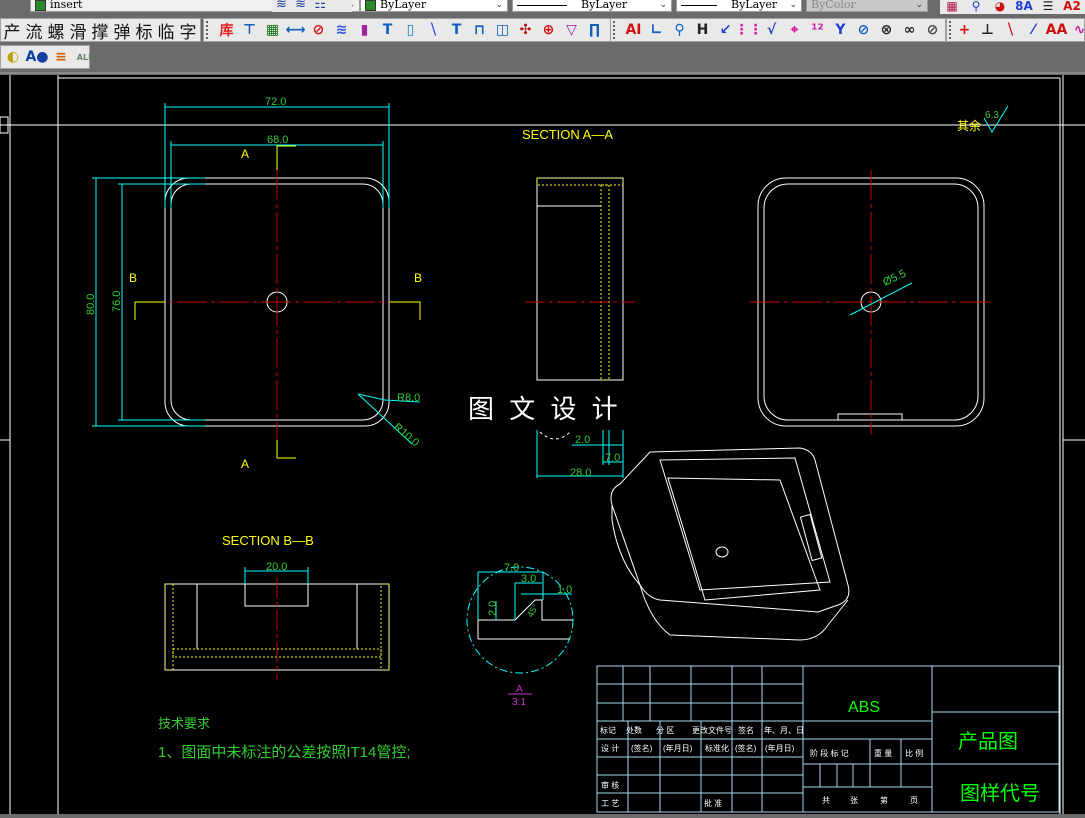 This screenshot has height=818, width=1085. What do you see at coordinates (277, 140) in the screenshot?
I see `dim-width-inner: 68.0` at bounding box center [277, 140].